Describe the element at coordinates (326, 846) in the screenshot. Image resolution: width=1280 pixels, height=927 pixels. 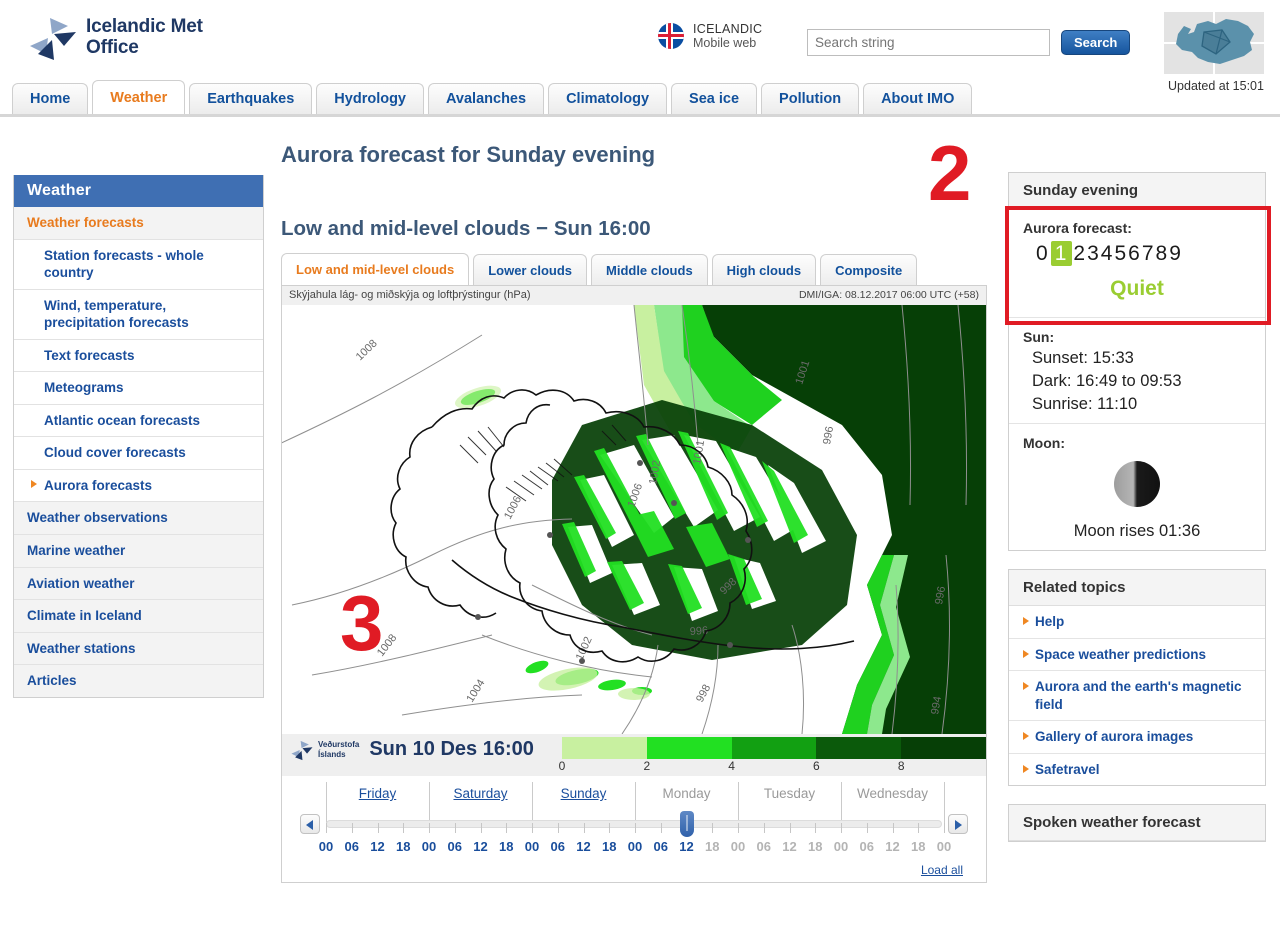
I see `timeline-hour-0: 00` at that location.